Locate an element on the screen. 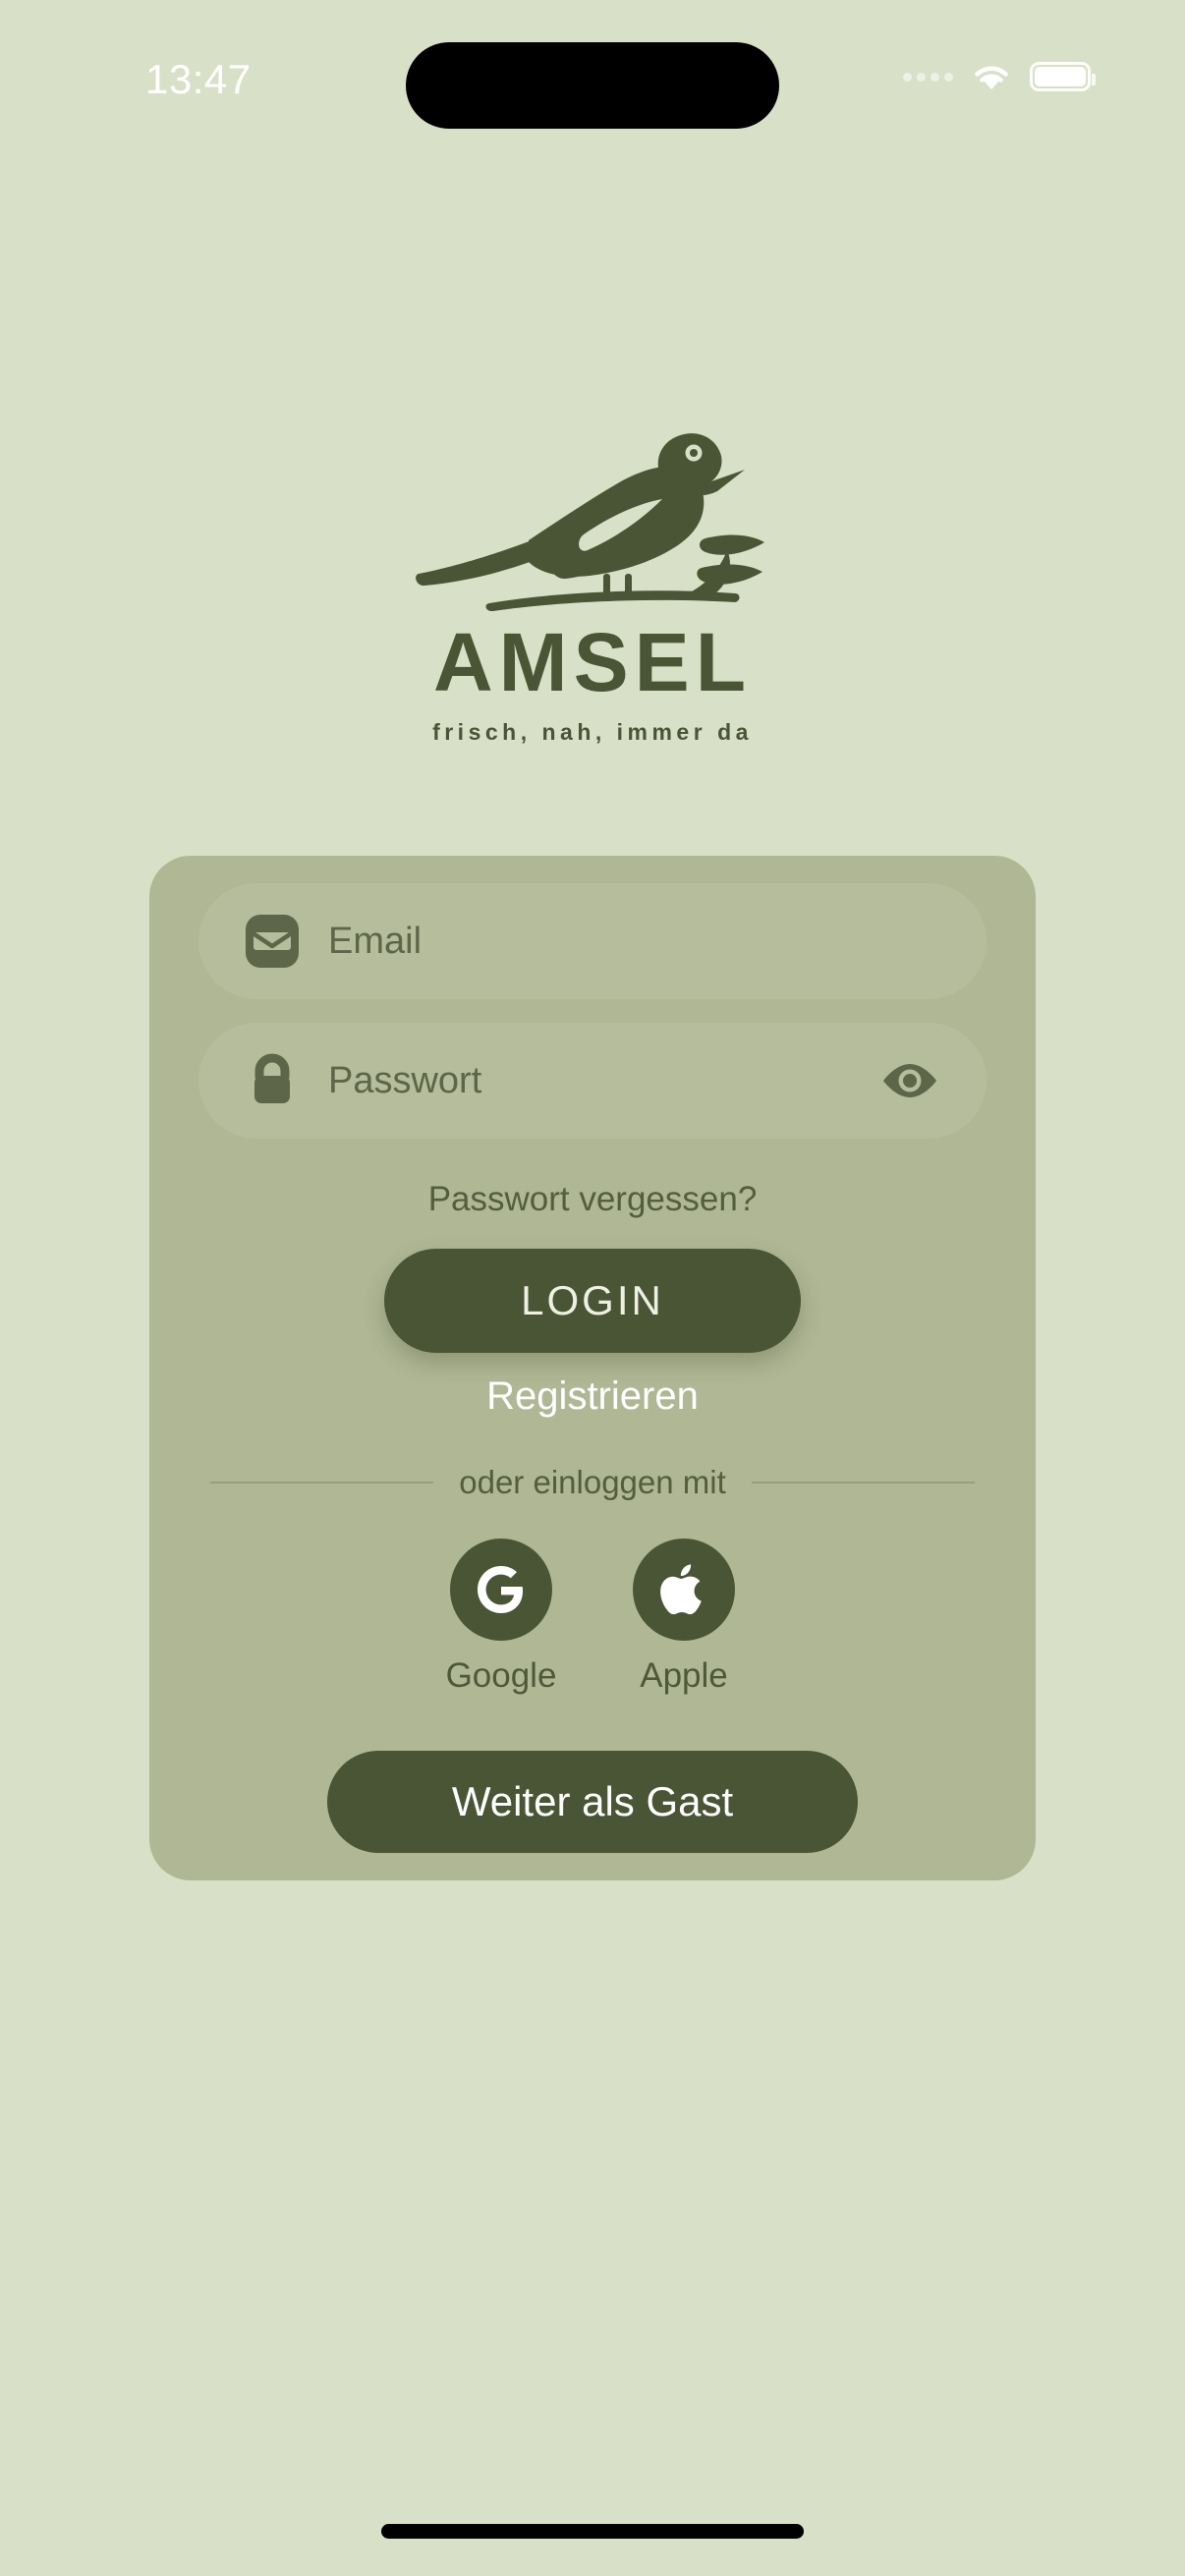 The image size is (1185, 2576). dynamic-island is located at coordinates (592, 85).